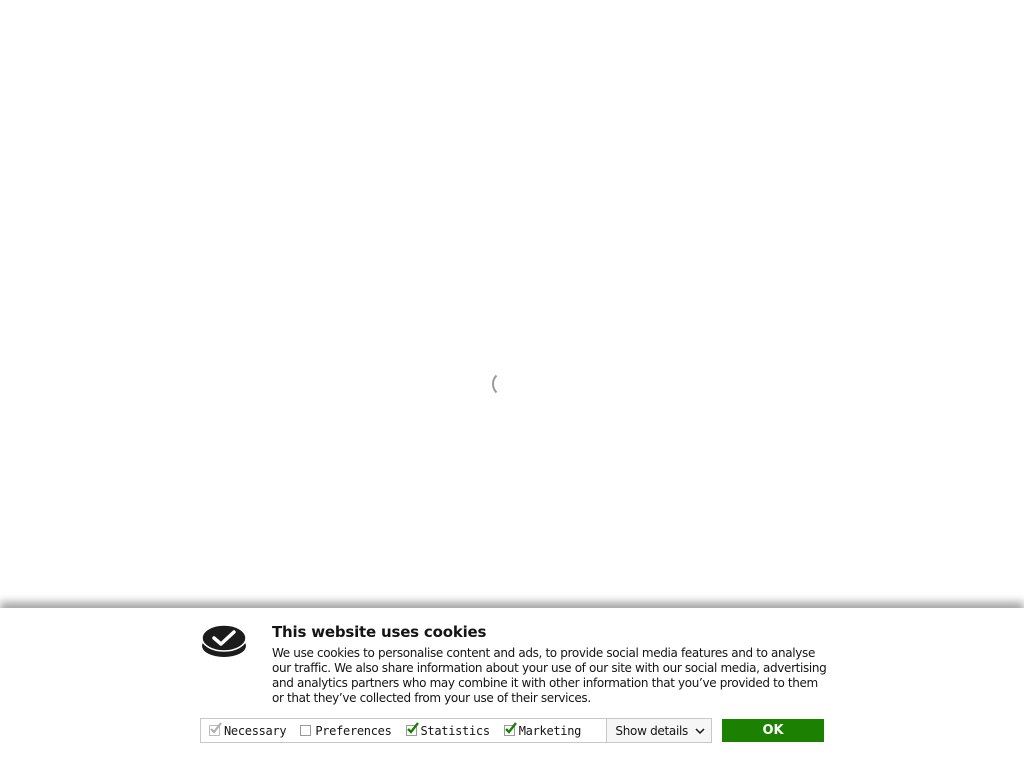 Image resolution: width=1024 pixels, height=768 pixels. I want to click on marketing-label: Marketing, so click(550, 730).